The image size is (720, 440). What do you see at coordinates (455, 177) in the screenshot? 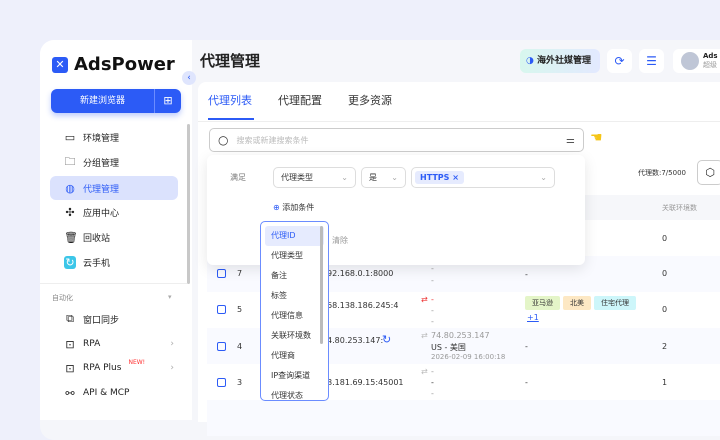
I see `close-icon: ×` at bounding box center [455, 177].